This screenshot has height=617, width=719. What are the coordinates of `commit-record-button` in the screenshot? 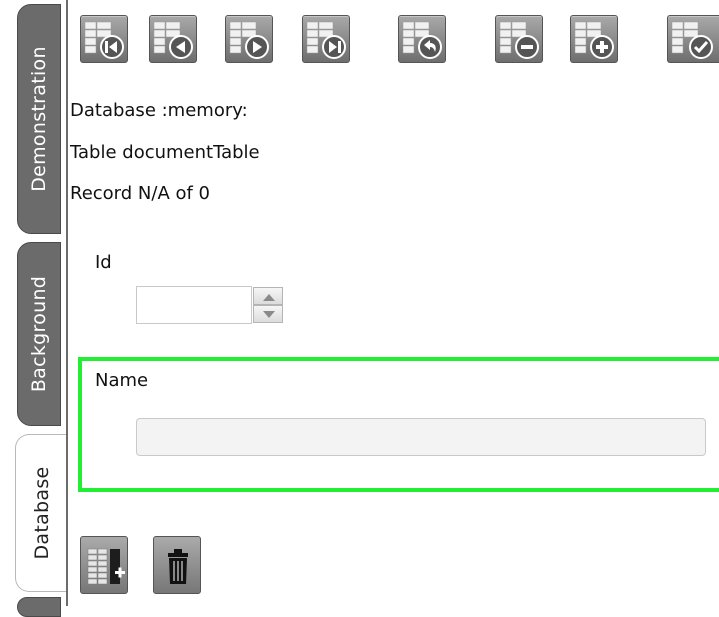 It's located at (693, 39).